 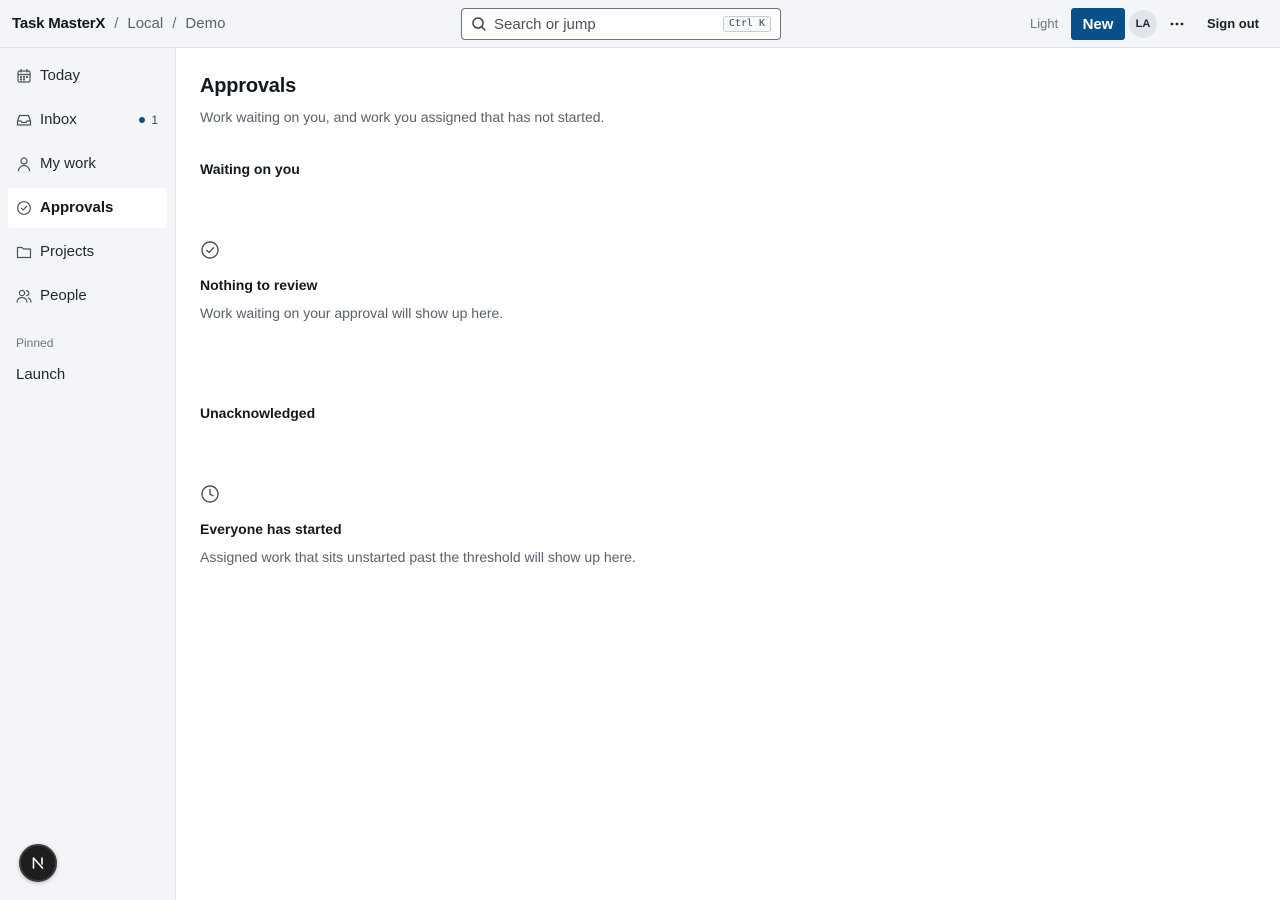 I want to click on sidebar-item-label: Inbox, so click(x=58, y=119).